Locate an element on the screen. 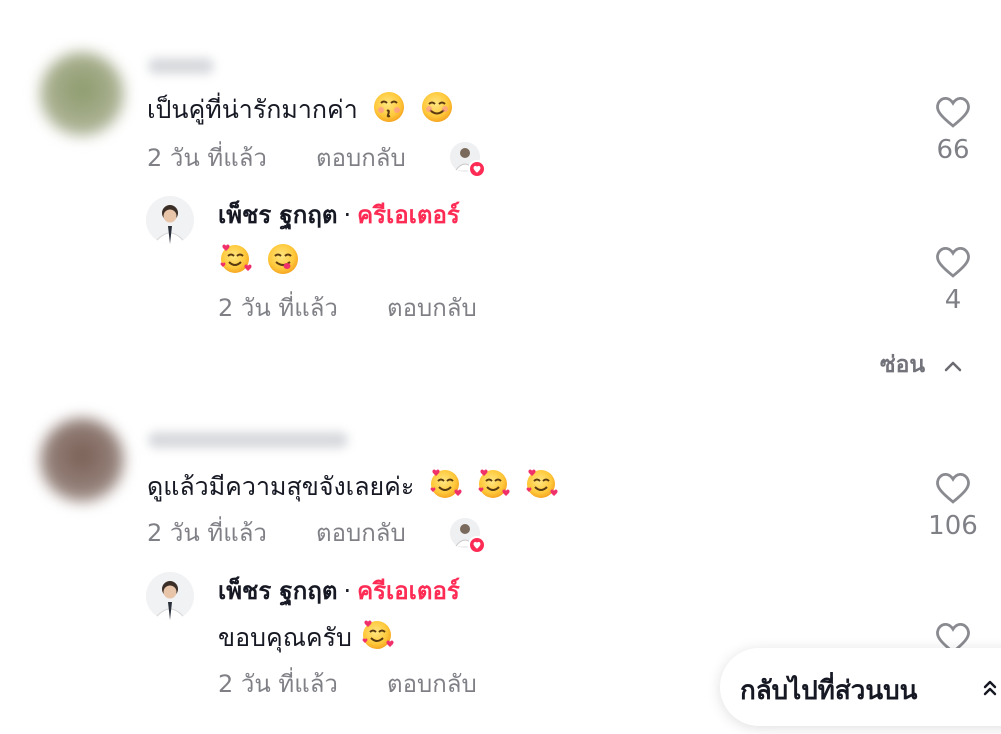 The height and width of the screenshot is (734, 1001). like-button: 4 is located at coordinates (953, 281).